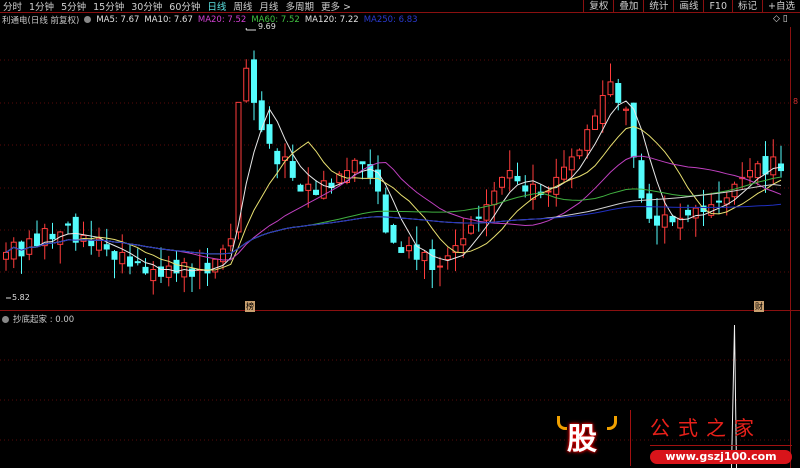 This screenshot has width=800, height=468. I want to click on indicator-header: 抄底起家 : 0.00, so click(38, 319).